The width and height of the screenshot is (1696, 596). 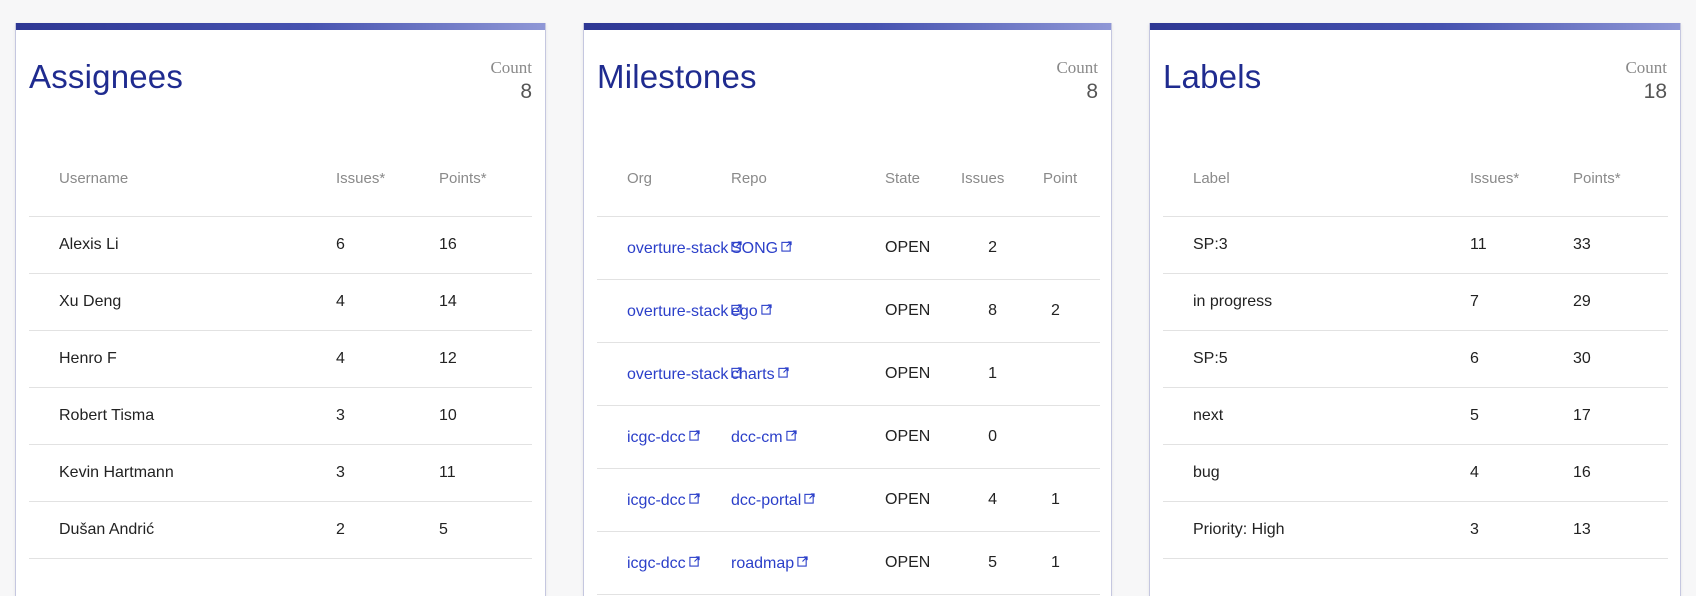 I want to click on table-row: icgc-dcc dcc-portal OPEN 4 1, so click(x=848, y=500).